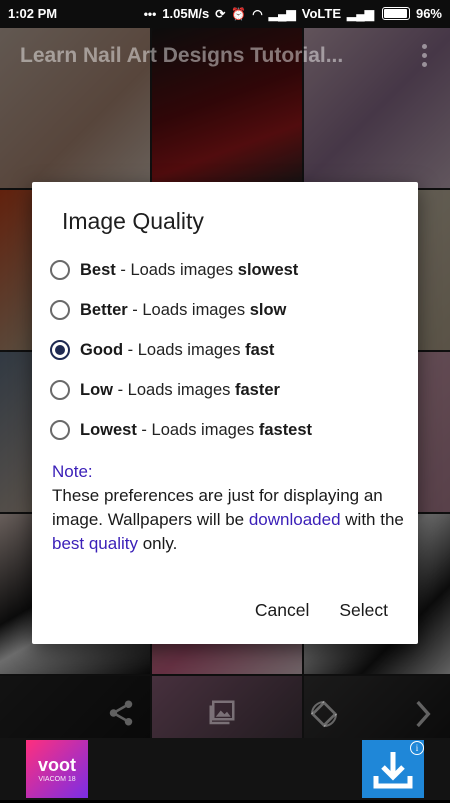 This screenshot has height=803, width=450. Describe the element at coordinates (395, 13) in the screenshot. I see `battery-icon` at that location.